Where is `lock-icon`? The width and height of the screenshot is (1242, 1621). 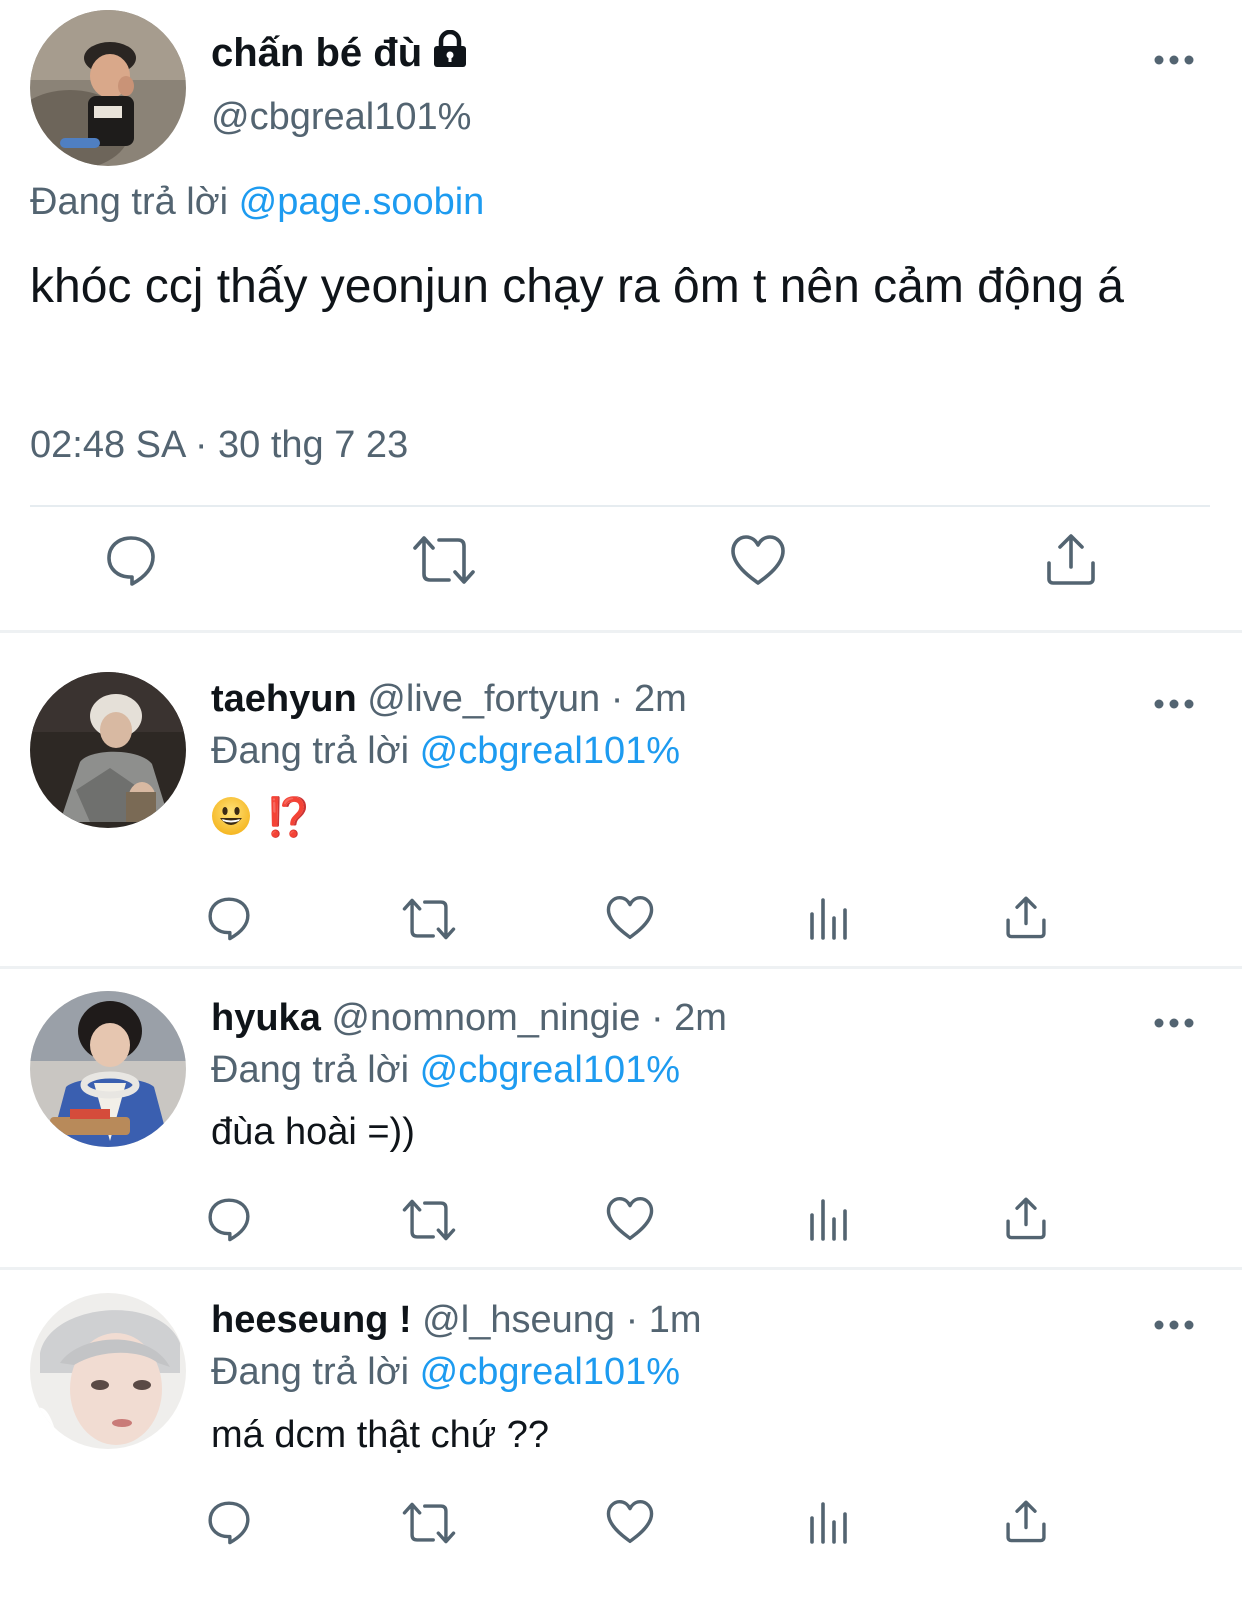
lock-icon is located at coordinates (450, 49).